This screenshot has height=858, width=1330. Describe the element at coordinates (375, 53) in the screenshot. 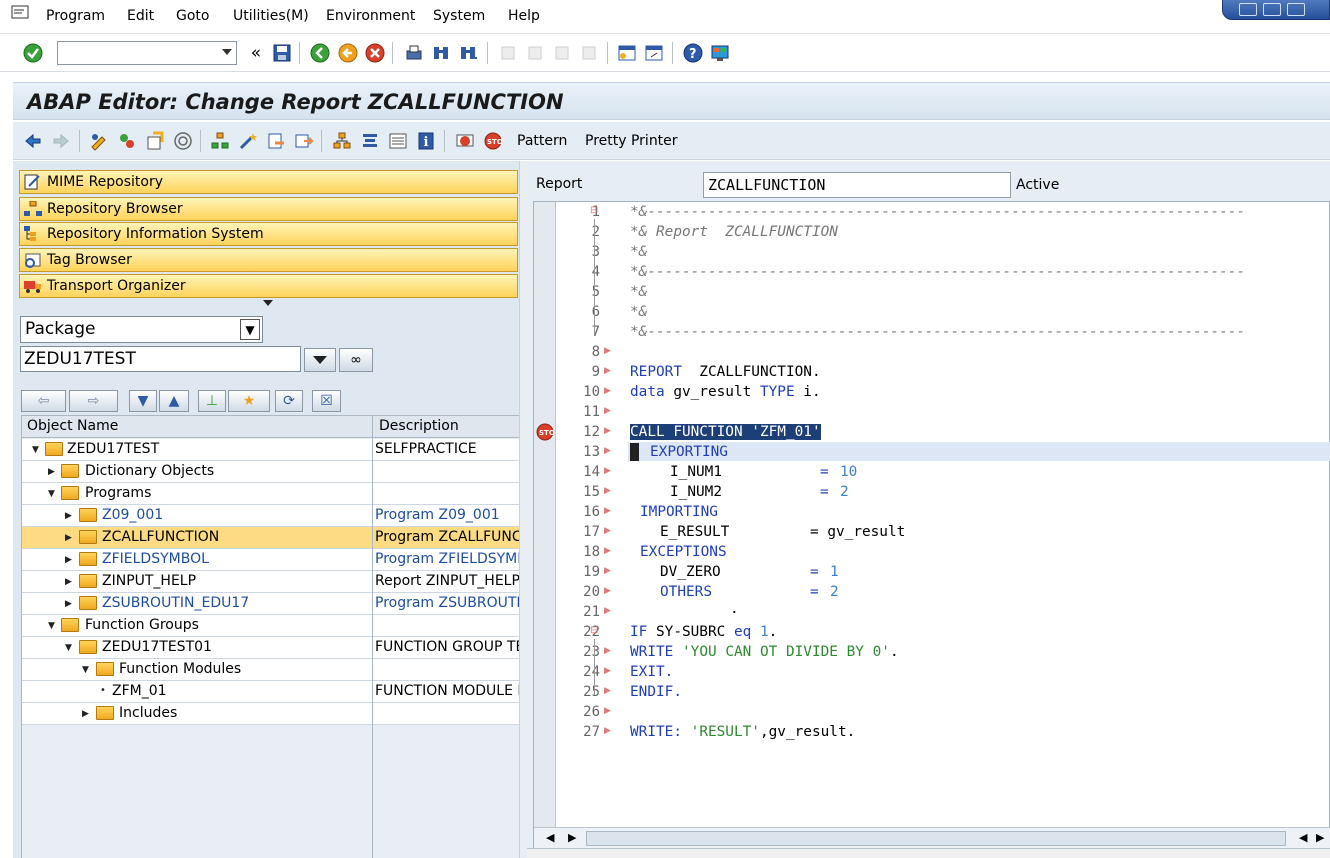

I see `cancel-icon` at that location.